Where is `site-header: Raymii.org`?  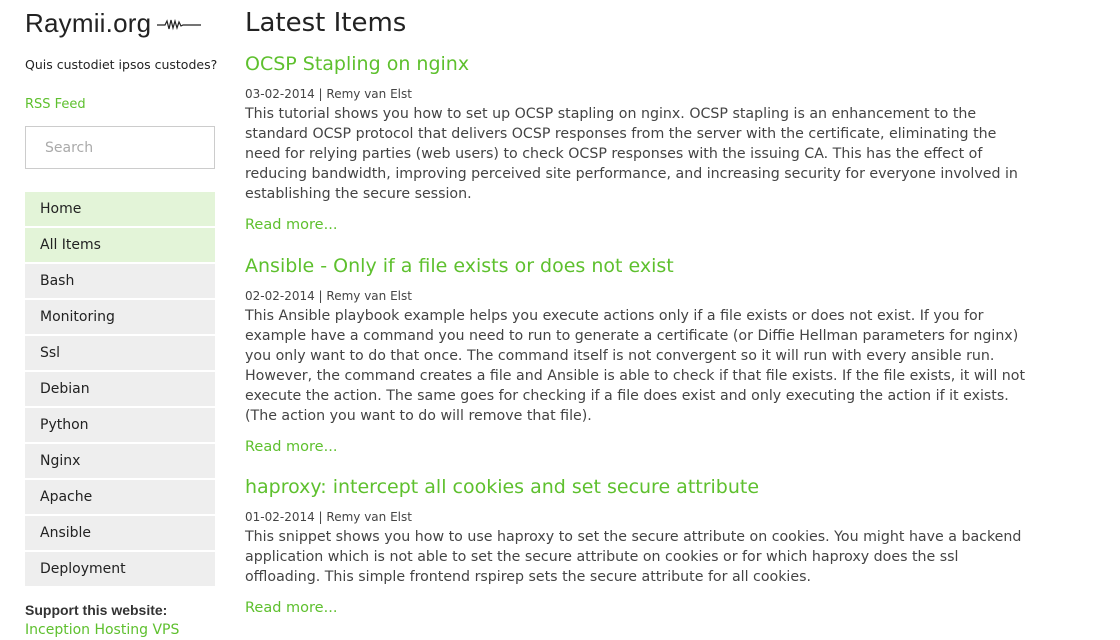
site-header: Raymii.org is located at coordinates (115, 23).